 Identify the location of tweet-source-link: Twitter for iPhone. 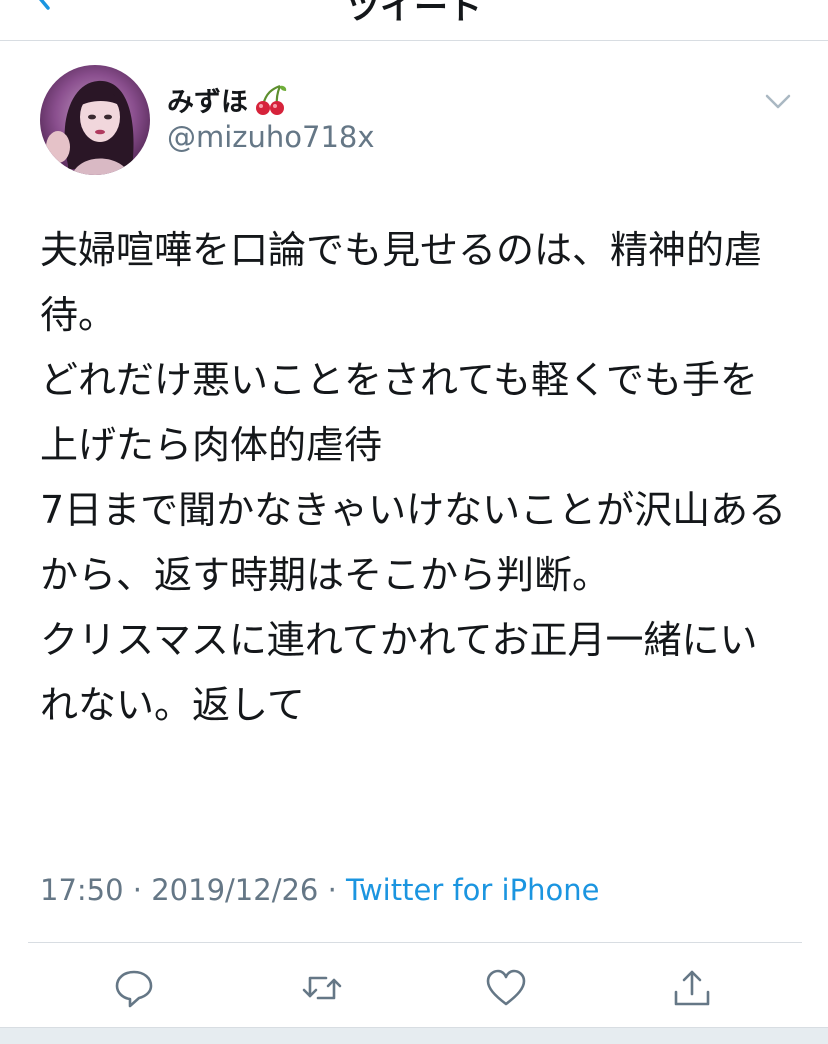
(472, 890).